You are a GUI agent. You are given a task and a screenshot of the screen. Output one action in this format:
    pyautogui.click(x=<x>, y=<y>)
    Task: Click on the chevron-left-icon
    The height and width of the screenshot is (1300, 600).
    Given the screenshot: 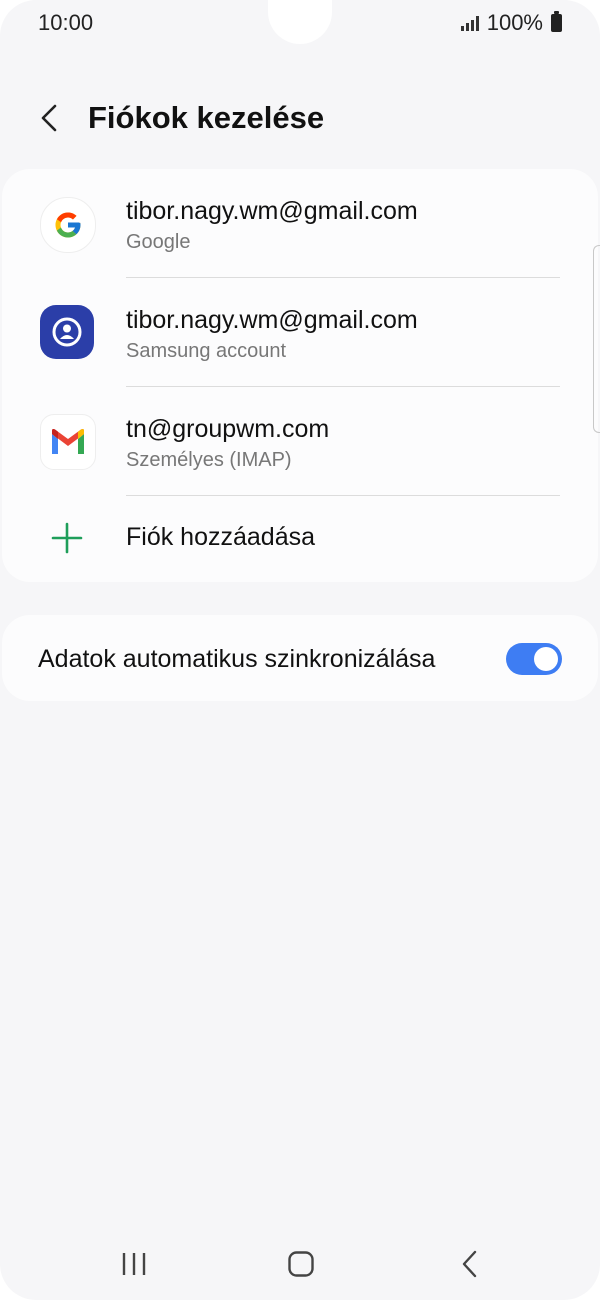 What is the action you would take?
    pyautogui.click(x=49, y=118)
    